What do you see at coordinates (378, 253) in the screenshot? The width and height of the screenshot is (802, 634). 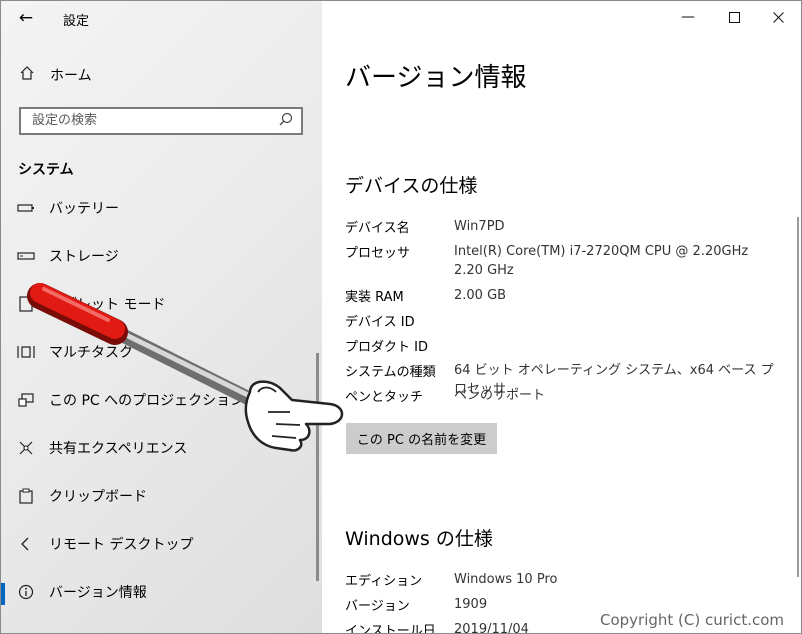 I see `spec-key: プロセッサ` at bounding box center [378, 253].